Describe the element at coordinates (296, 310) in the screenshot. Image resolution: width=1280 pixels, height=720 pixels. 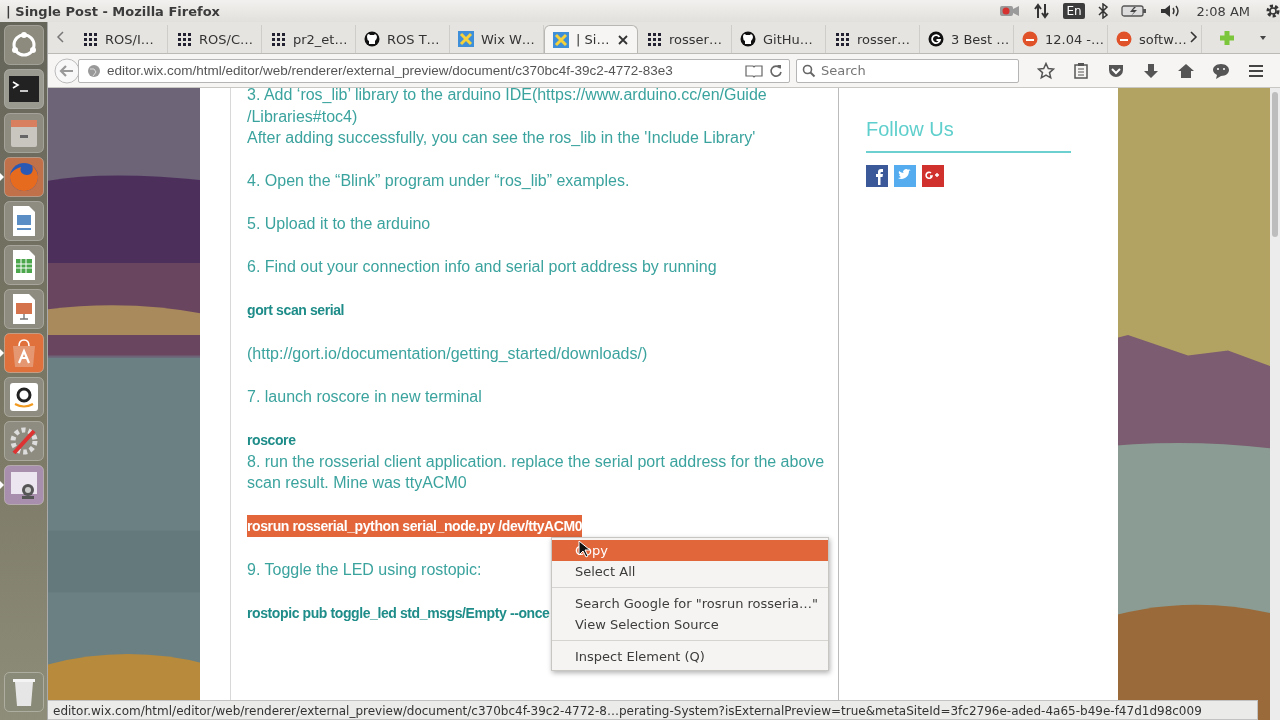
I see `code-text: gort scan serial` at that location.